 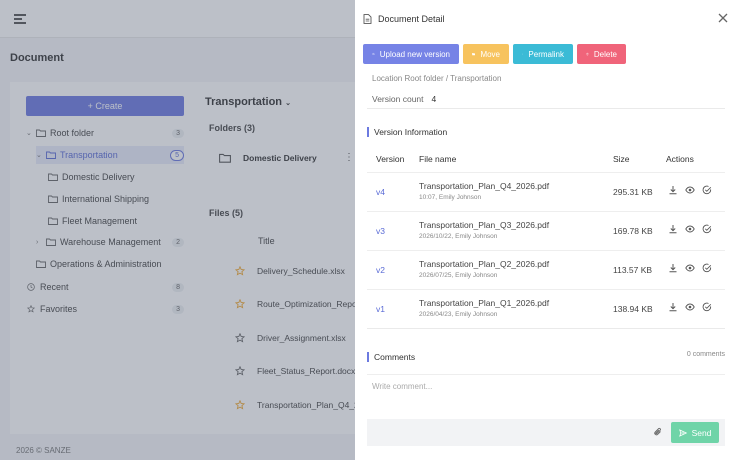 I want to click on upload-new-version-button: Upload new version, so click(x=411, y=54).